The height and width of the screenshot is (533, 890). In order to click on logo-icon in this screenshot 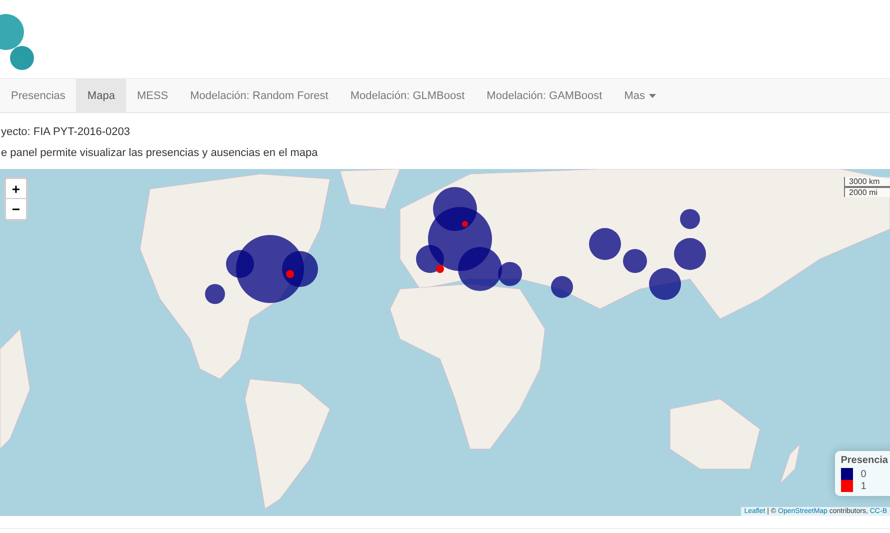, I will do `click(18, 42)`.